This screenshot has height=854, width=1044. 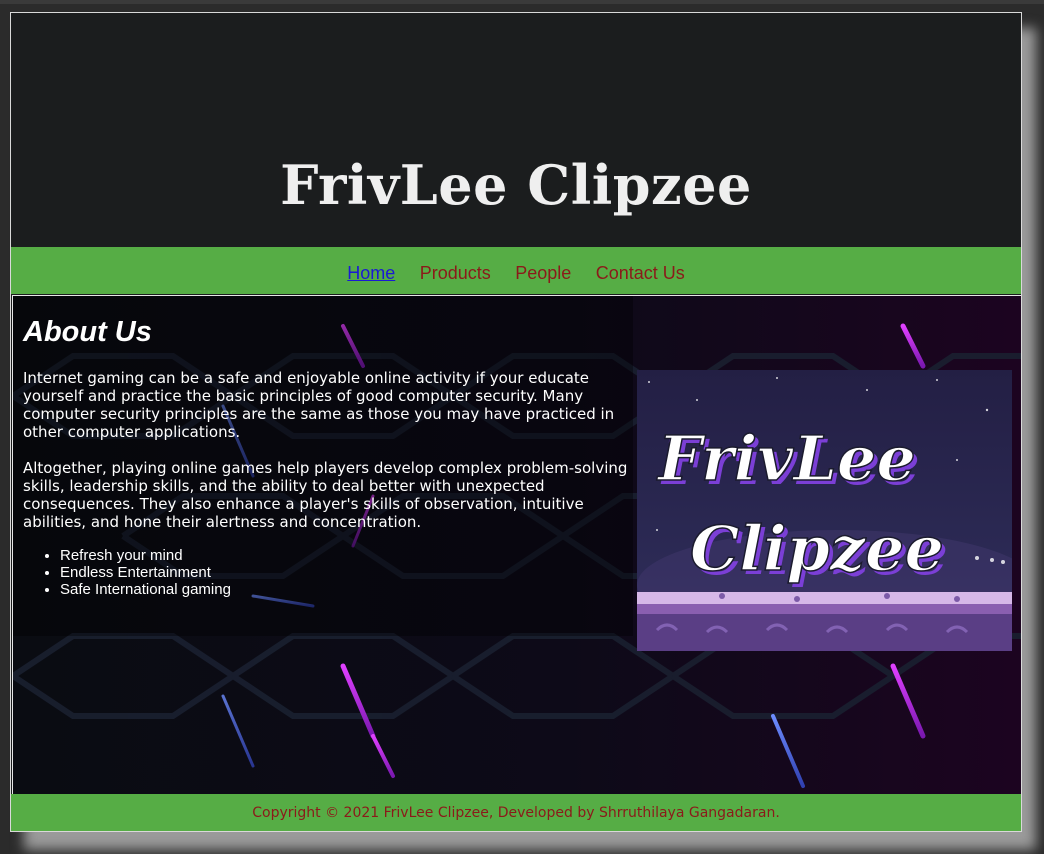 What do you see at coordinates (346, 572) in the screenshot?
I see `list-item: Endless Entertainment` at bounding box center [346, 572].